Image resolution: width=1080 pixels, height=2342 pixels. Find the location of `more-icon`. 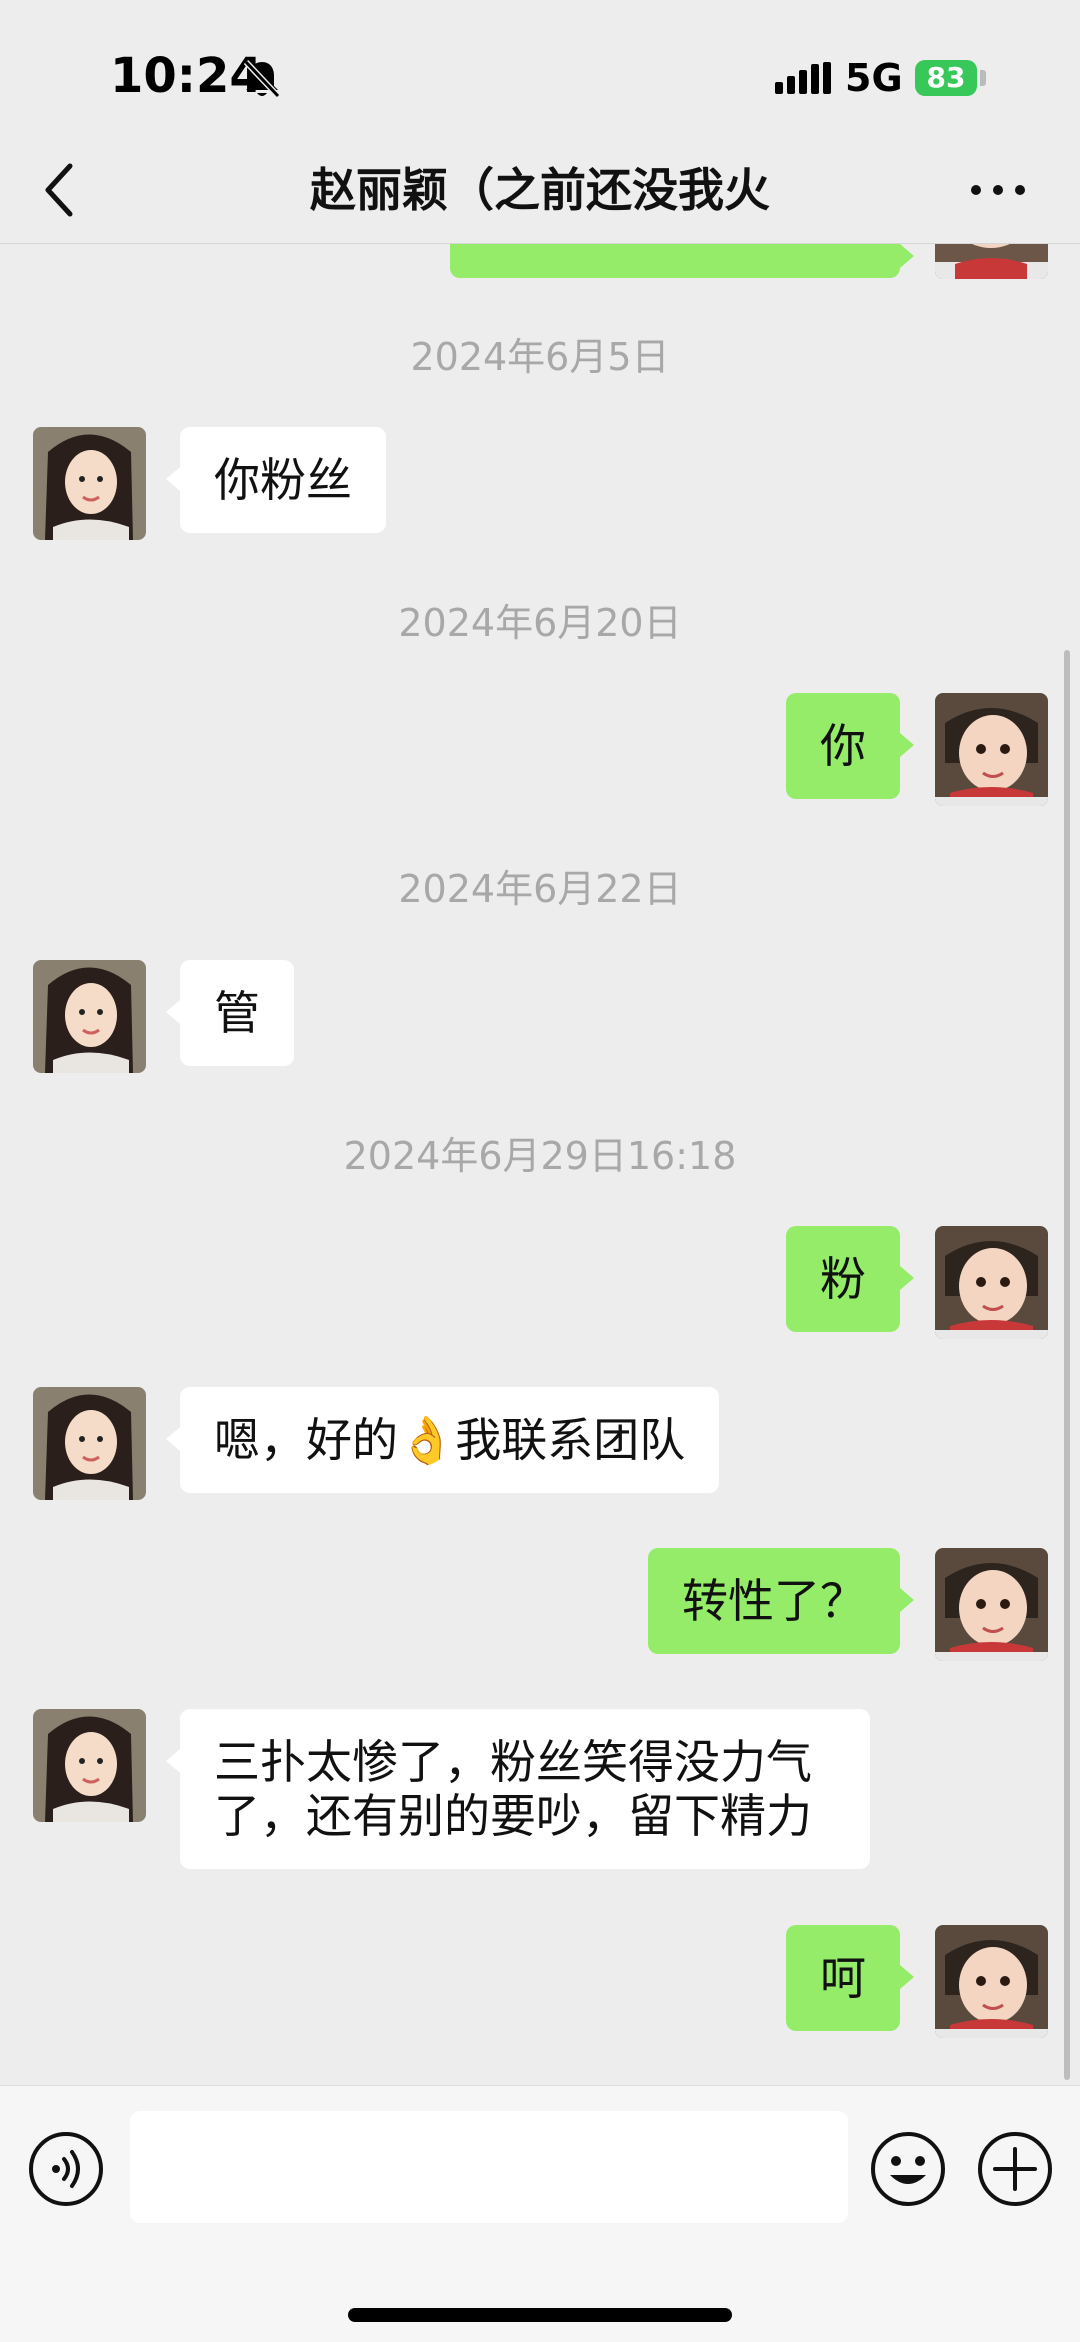

more-icon is located at coordinates (998, 192).